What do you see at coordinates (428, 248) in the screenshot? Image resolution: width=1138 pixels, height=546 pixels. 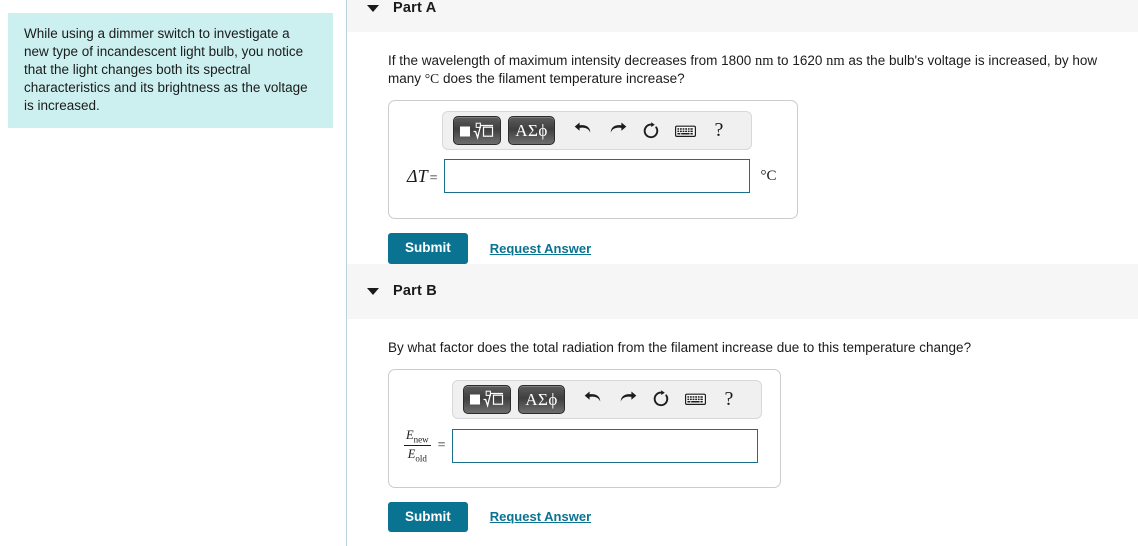 I see `part-a-submit-button: Submit` at bounding box center [428, 248].